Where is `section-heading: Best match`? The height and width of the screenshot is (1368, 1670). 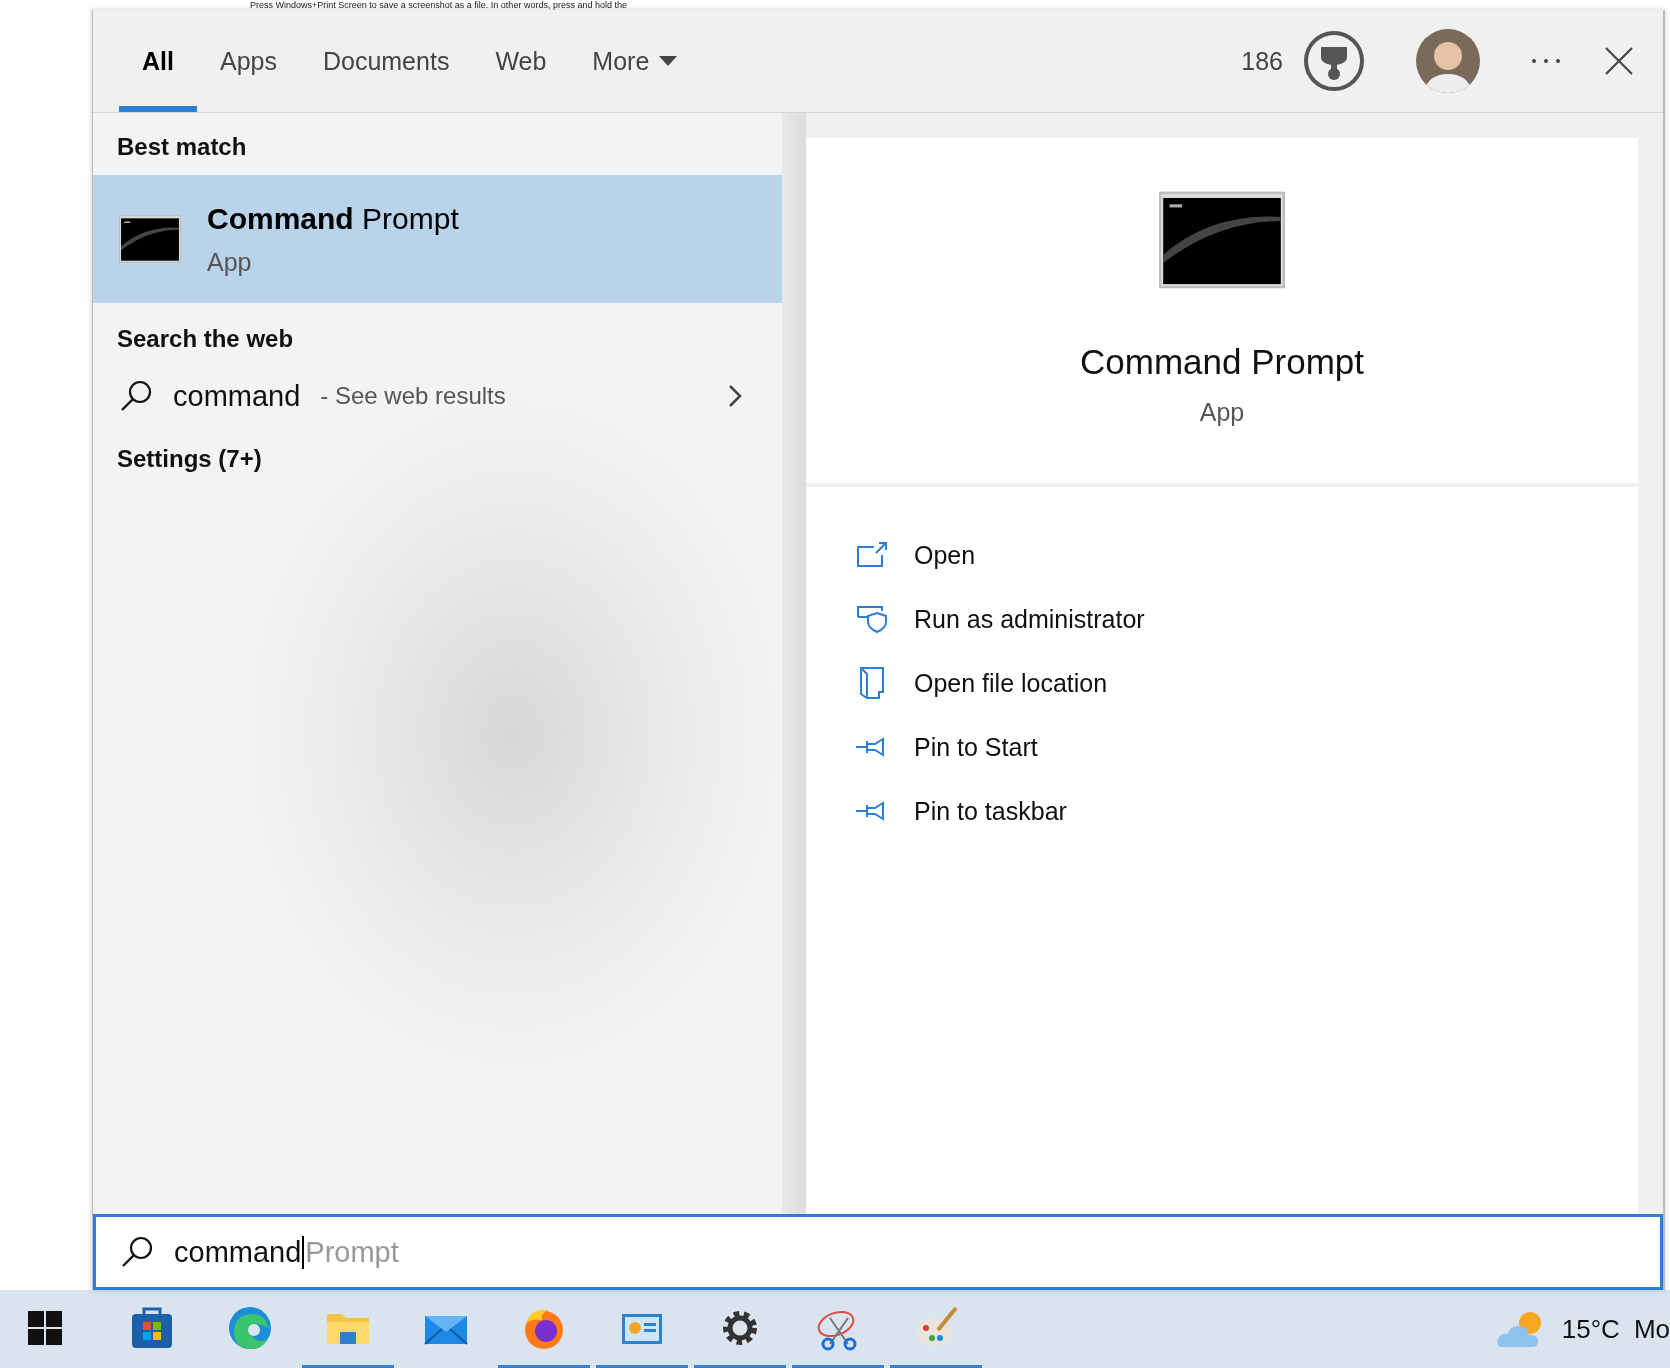
section-heading: Best match is located at coordinates (182, 147).